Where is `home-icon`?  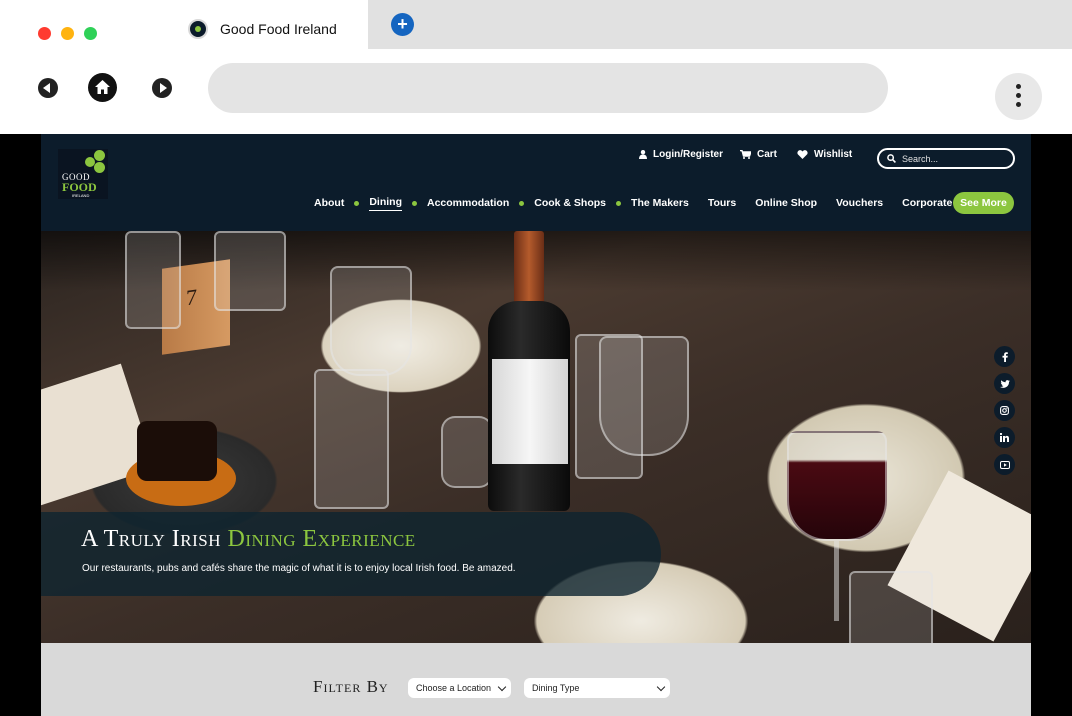
home-icon is located at coordinates (102, 87).